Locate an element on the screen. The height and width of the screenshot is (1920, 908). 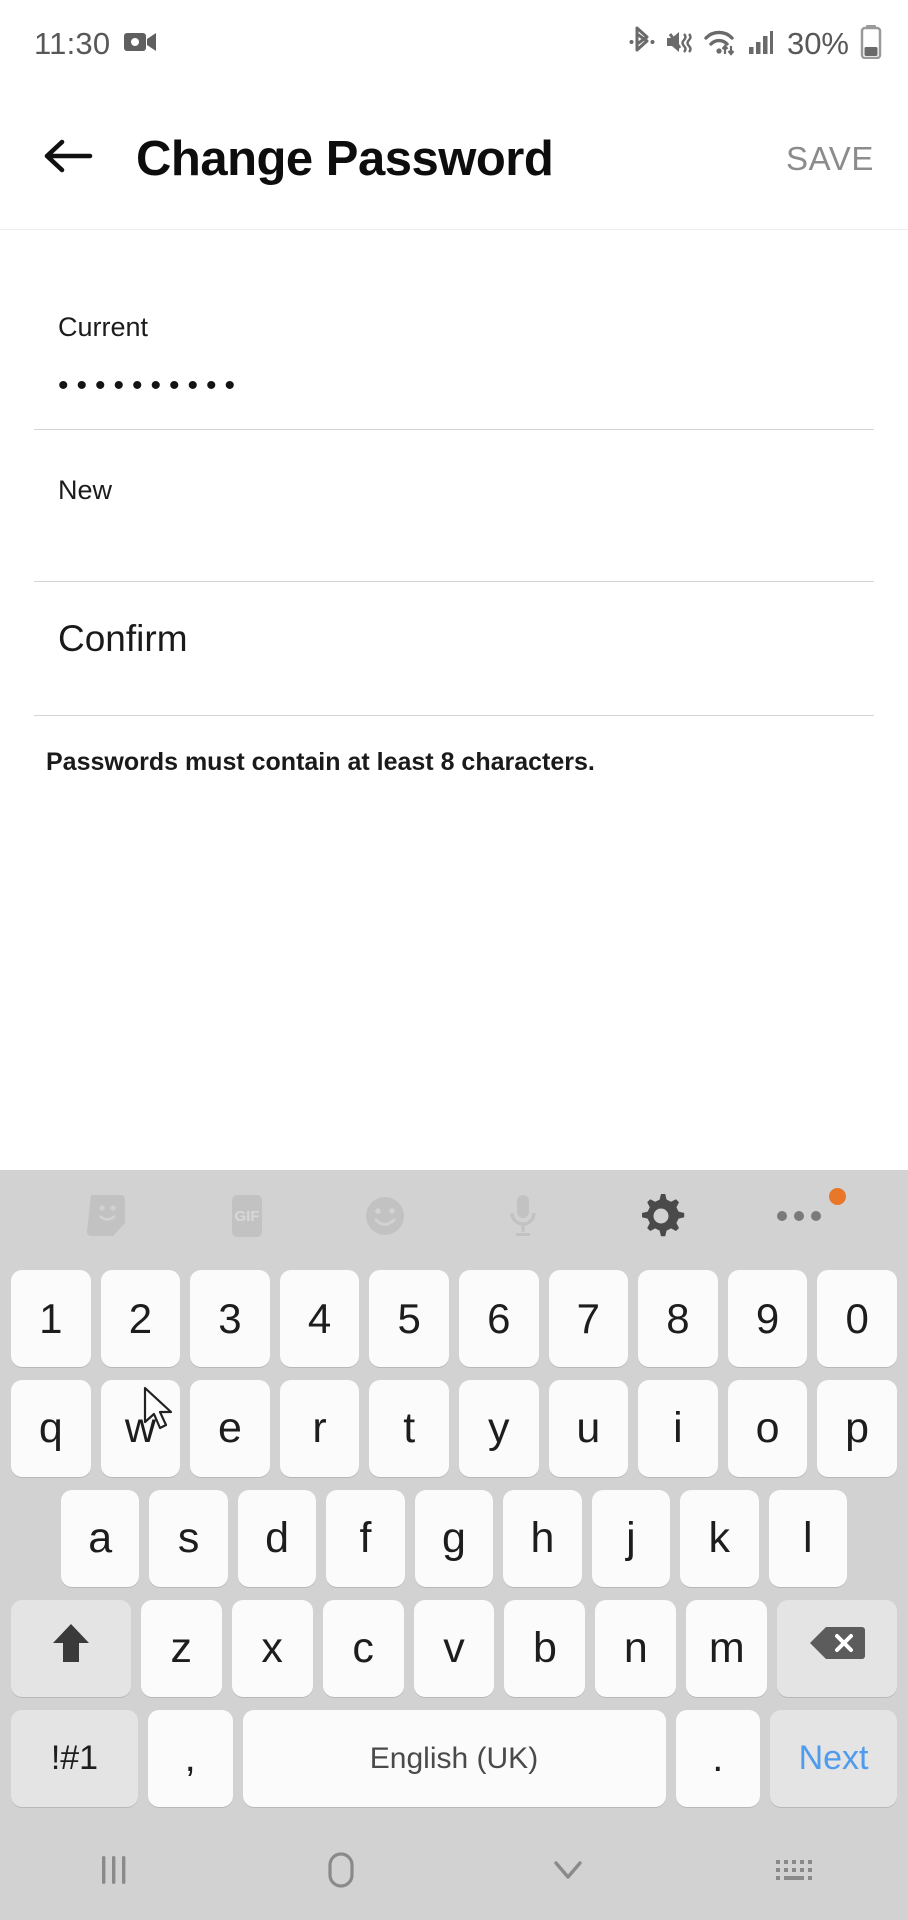
page-title: Change Password is located at coordinates (345, 158).